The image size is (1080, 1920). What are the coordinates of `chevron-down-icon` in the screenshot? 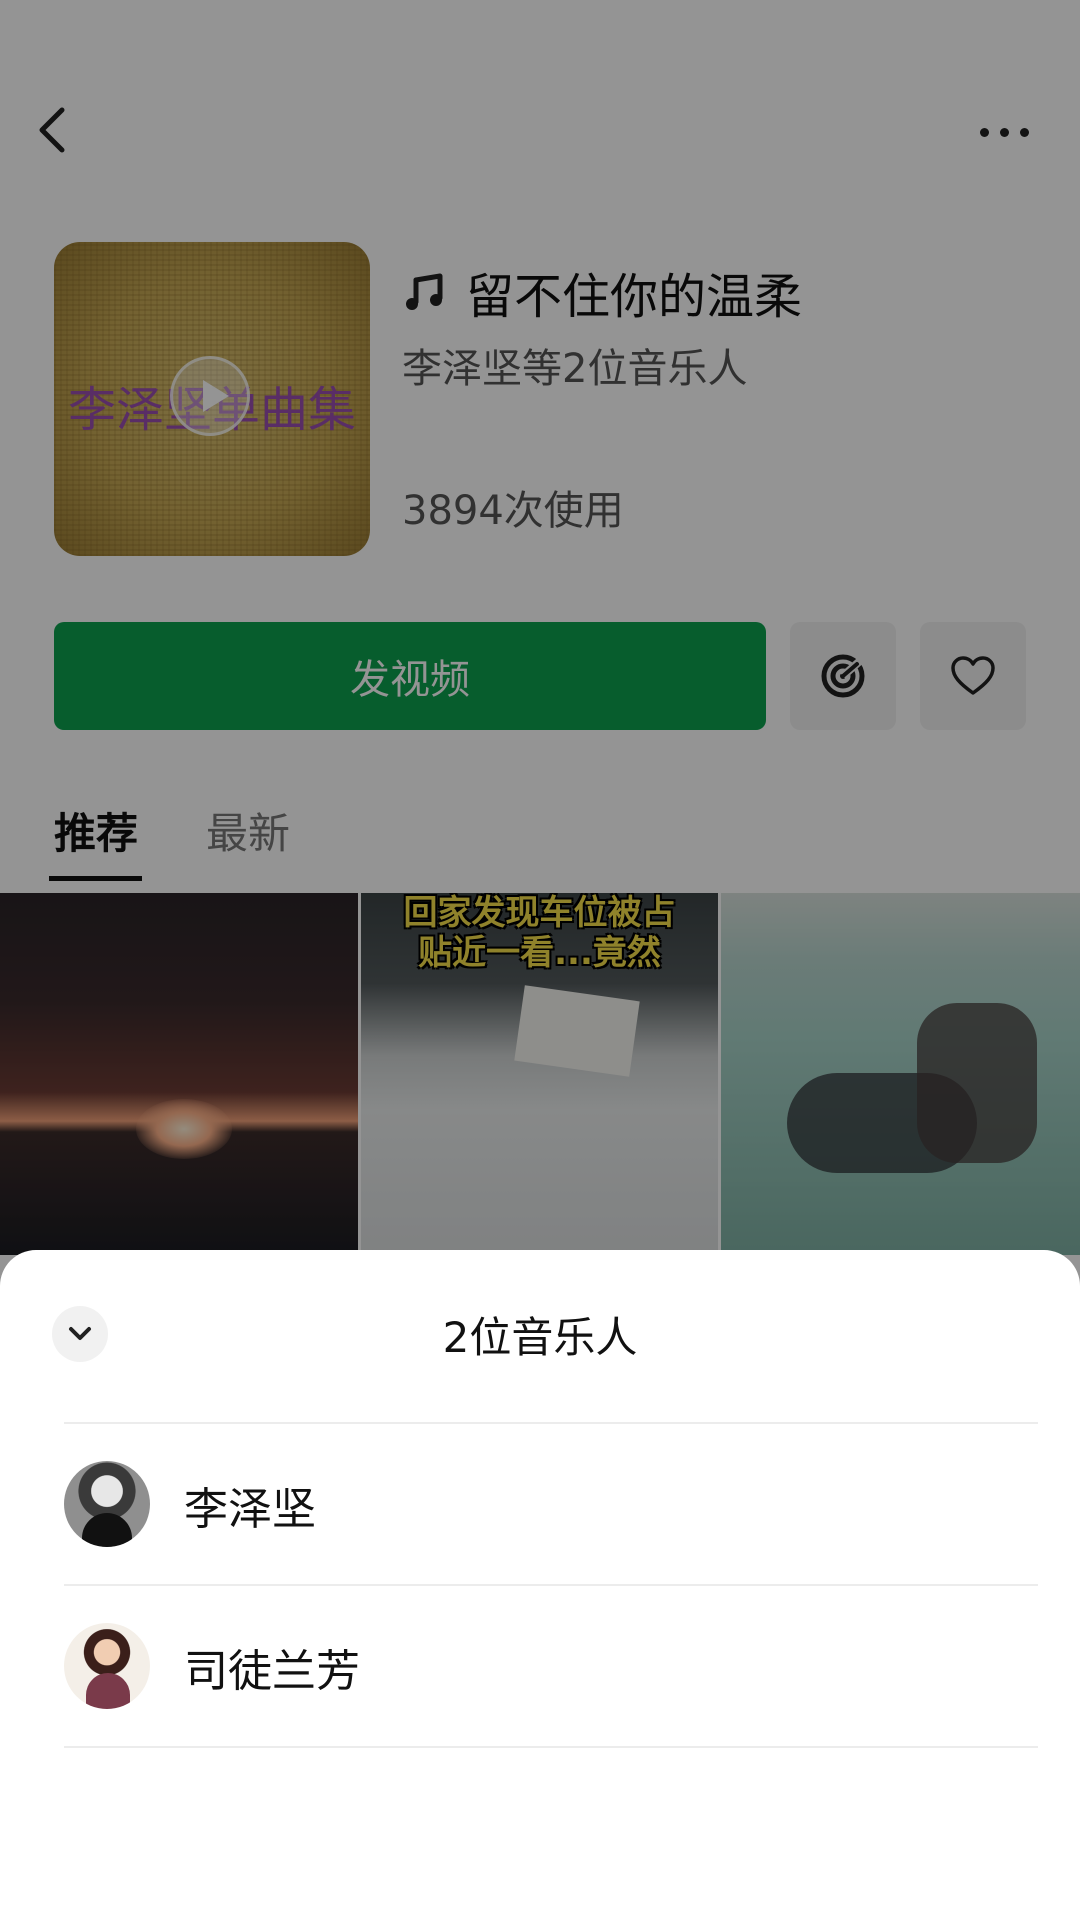 It's located at (80, 1333).